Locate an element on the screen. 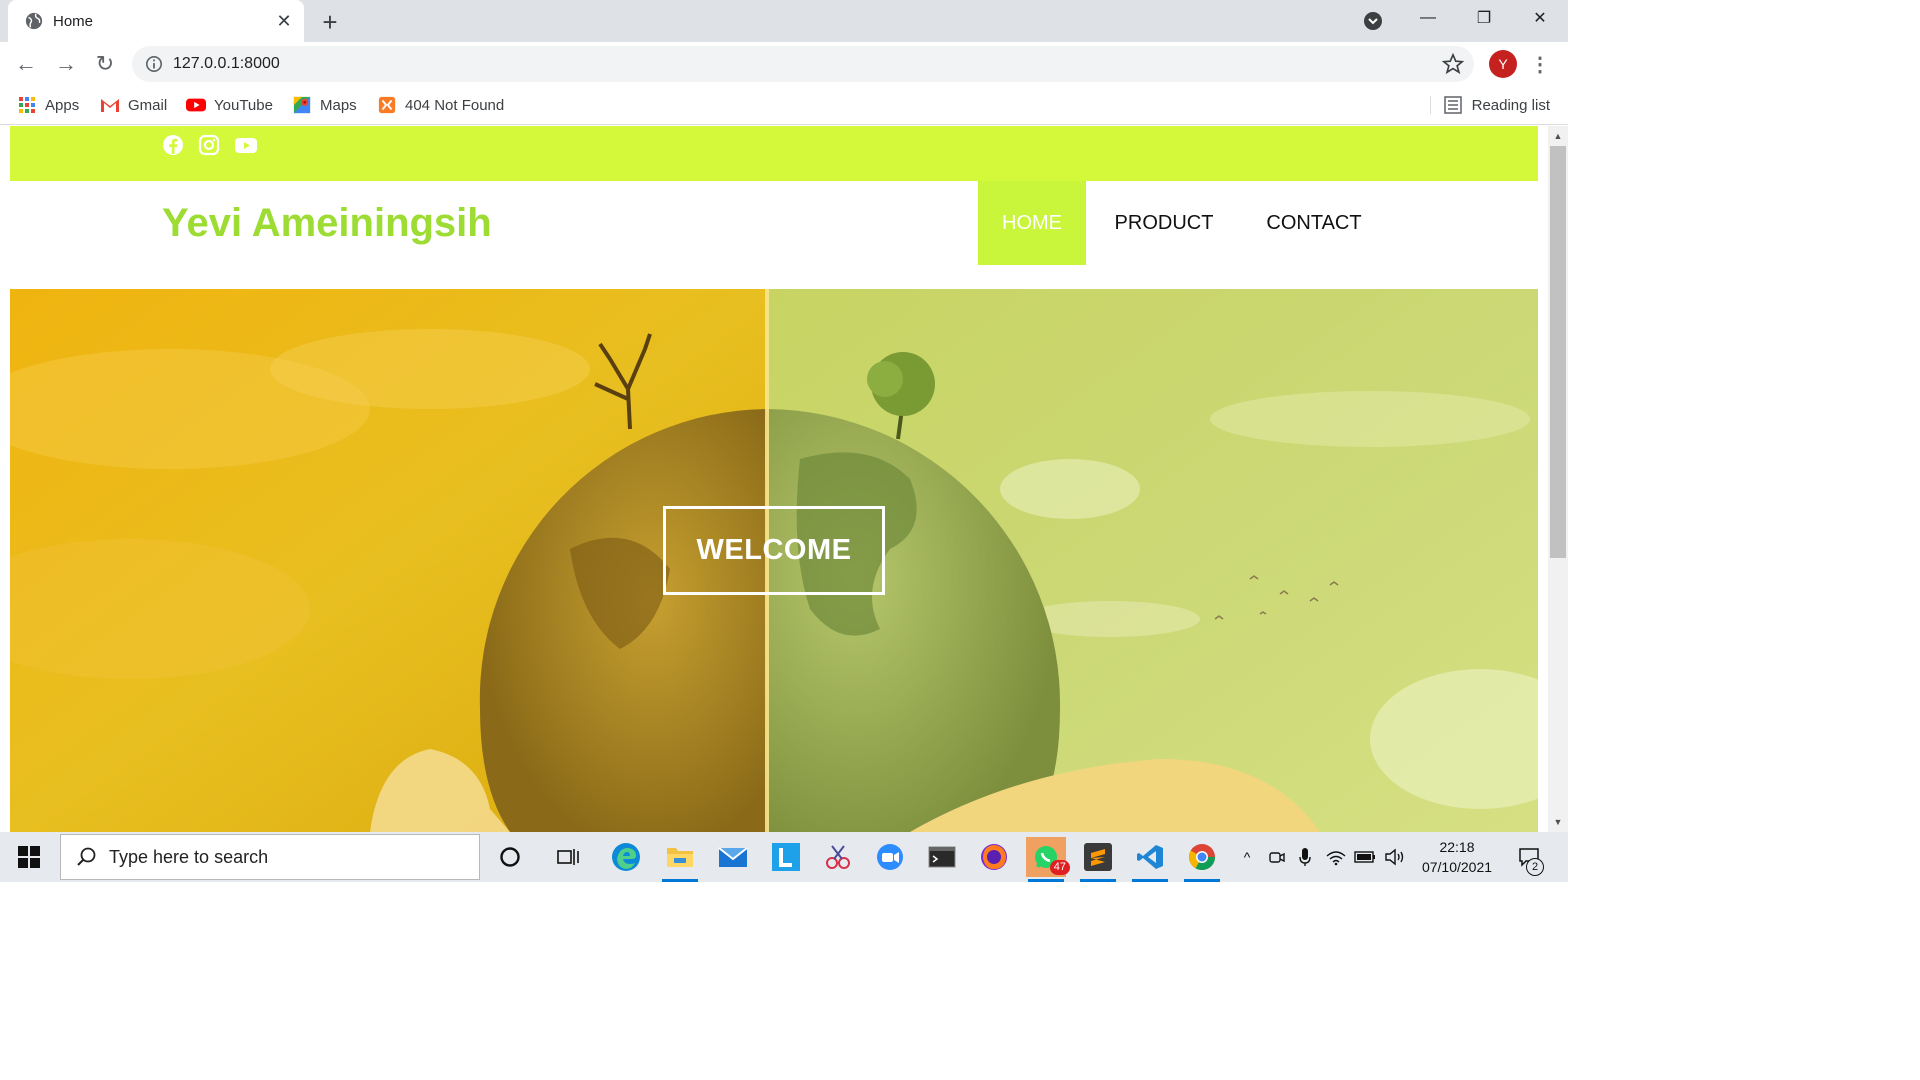 The height and width of the screenshot is (1080, 1920). tab-title: Home is located at coordinates (73, 21).